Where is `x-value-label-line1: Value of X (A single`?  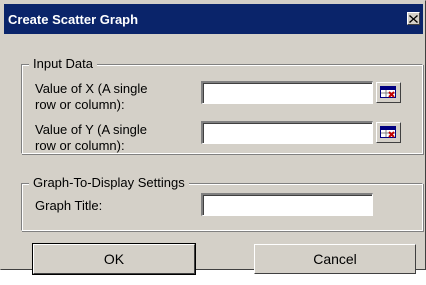 x-value-label-line1: Value of X (A single is located at coordinates (91, 88).